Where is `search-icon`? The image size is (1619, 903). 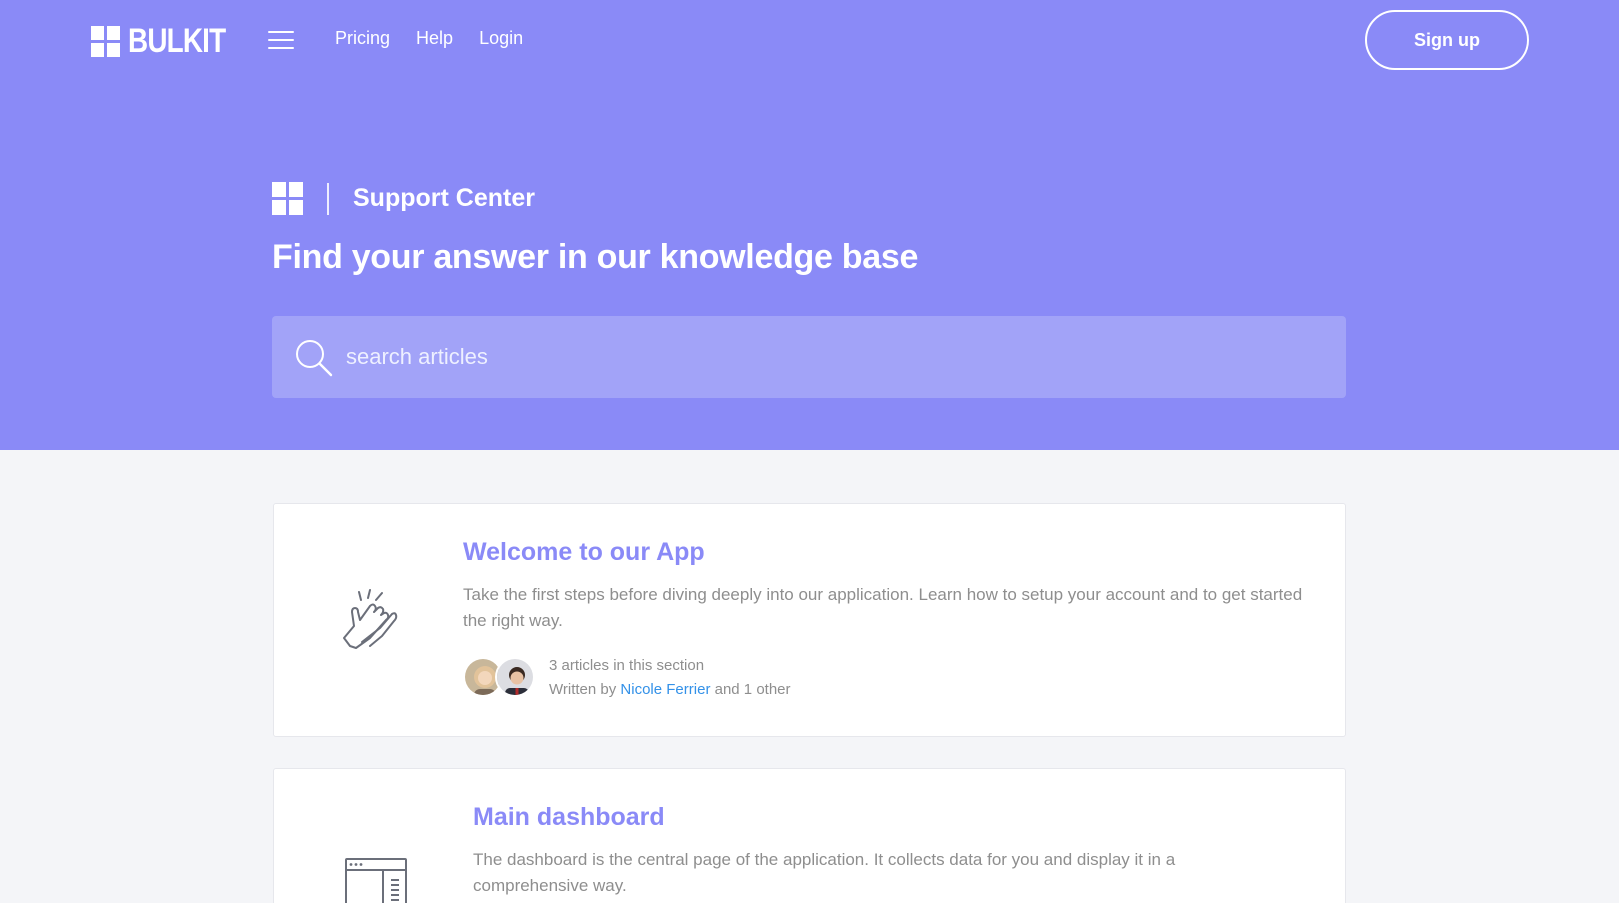
search-icon is located at coordinates (314, 358).